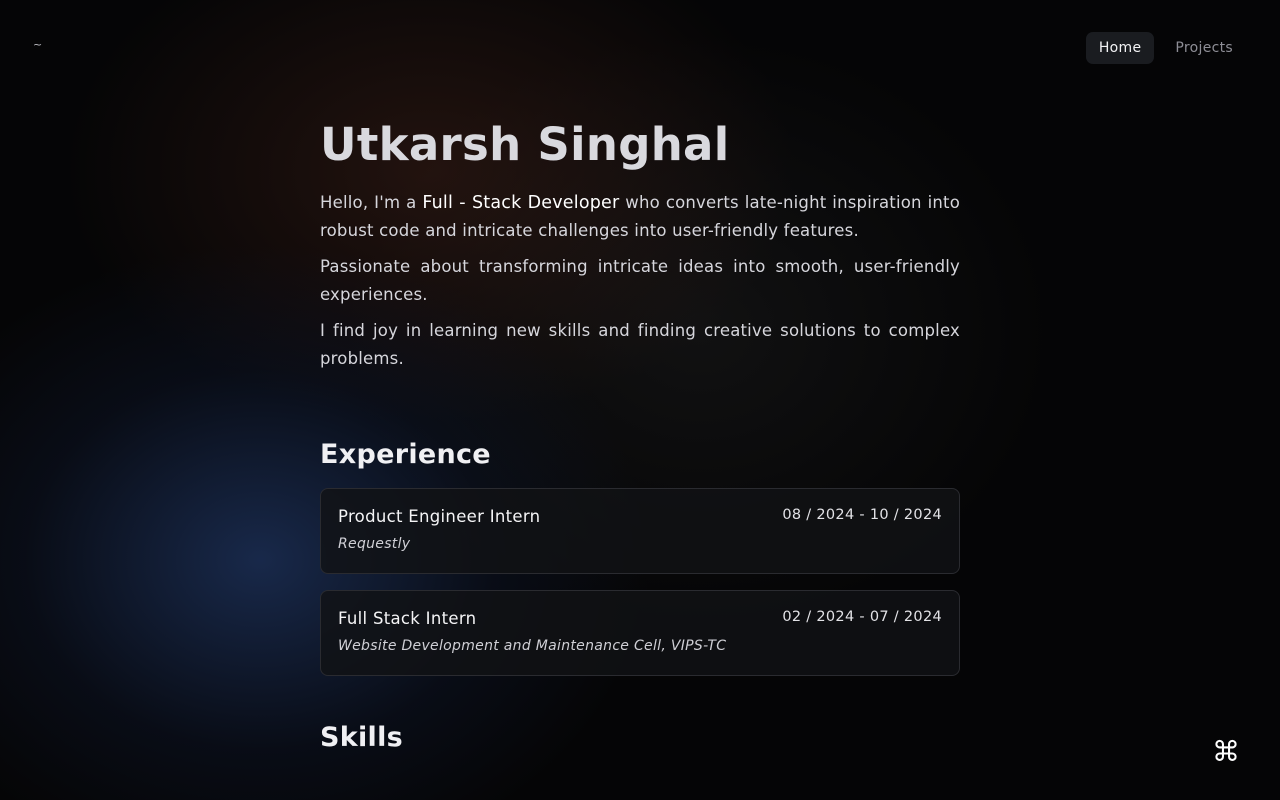 This screenshot has height=800, width=1280. What do you see at coordinates (862, 617) in the screenshot?
I see `experience-dates: 02 / 2024 - 07 / 2024` at bounding box center [862, 617].